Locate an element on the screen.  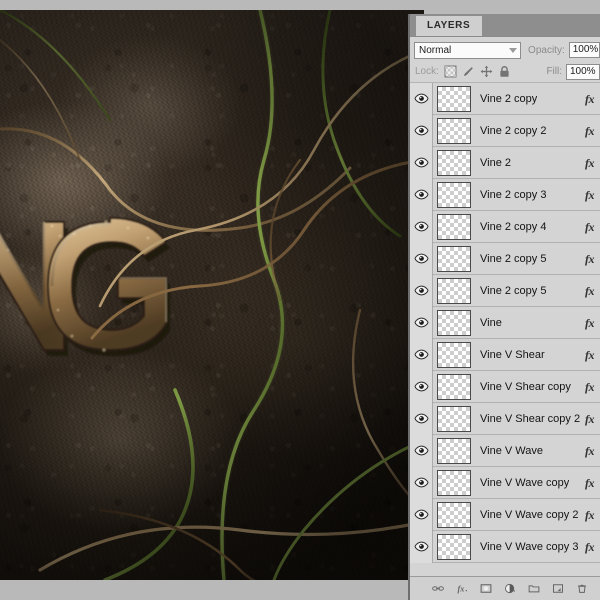
layer-row: Vine 2 copy 3 fx is located at coordinates (505, 194).